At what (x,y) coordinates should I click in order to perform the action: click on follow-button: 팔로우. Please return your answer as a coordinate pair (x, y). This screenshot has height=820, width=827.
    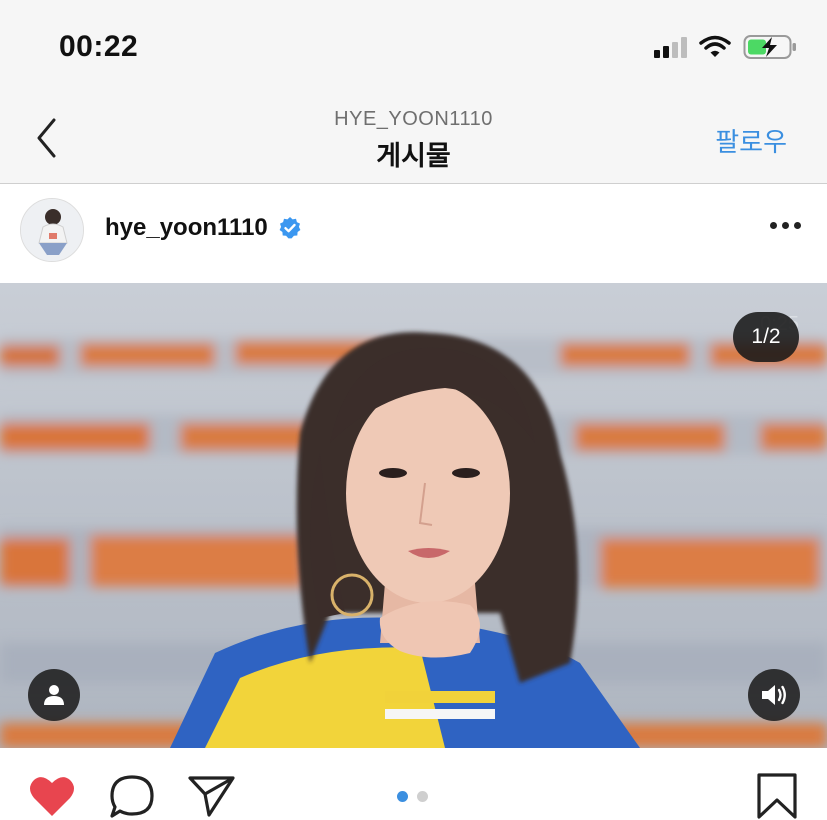
    Looking at the image, I should click on (751, 140).